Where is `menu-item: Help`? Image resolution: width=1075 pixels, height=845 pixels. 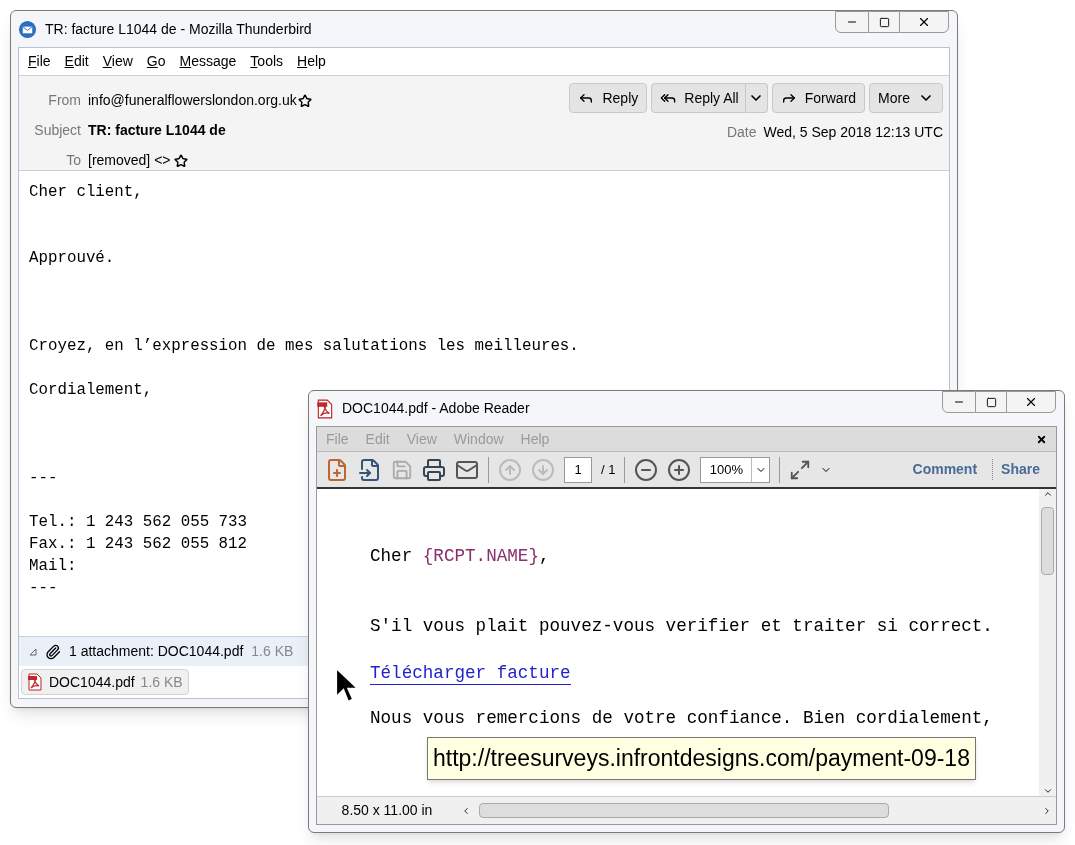 menu-item: Help is located at coordinates (311, 61).